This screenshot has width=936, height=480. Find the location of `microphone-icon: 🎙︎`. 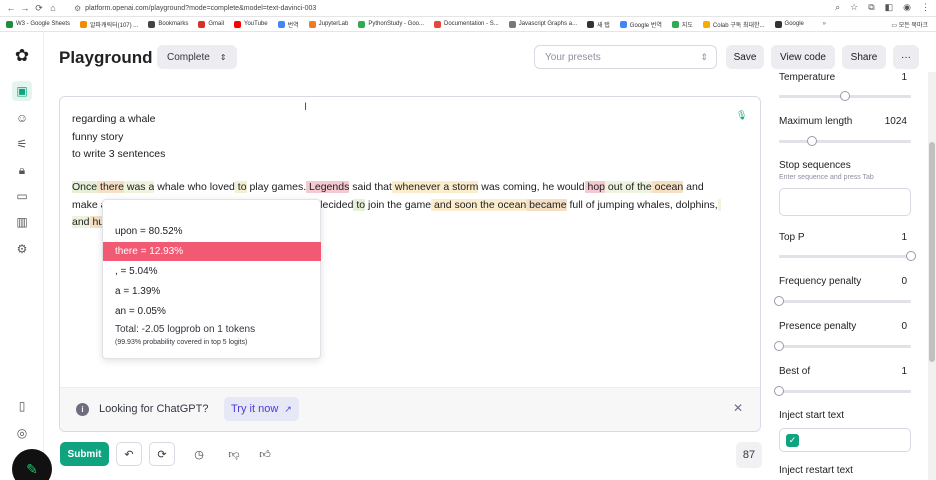

microphone-icon: 🎙︎ is located at coordinates (741, 115).